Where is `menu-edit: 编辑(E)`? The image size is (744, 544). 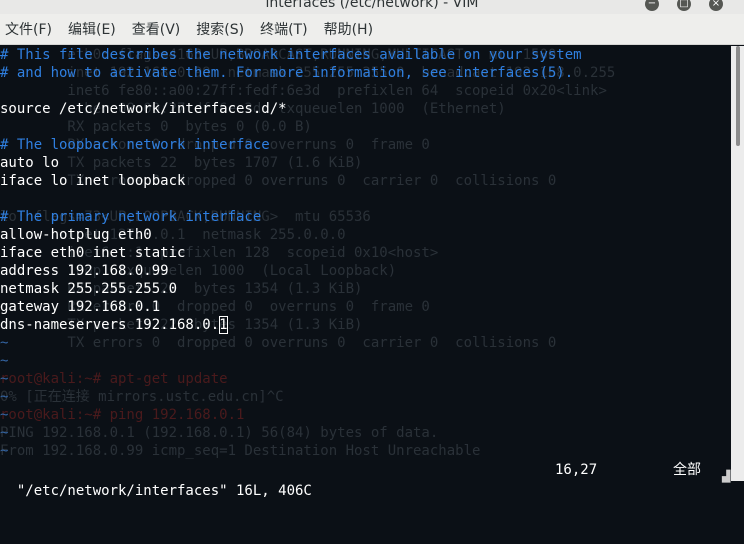
menu-edit: 编辑(E) is located at coordinates (92, 29).